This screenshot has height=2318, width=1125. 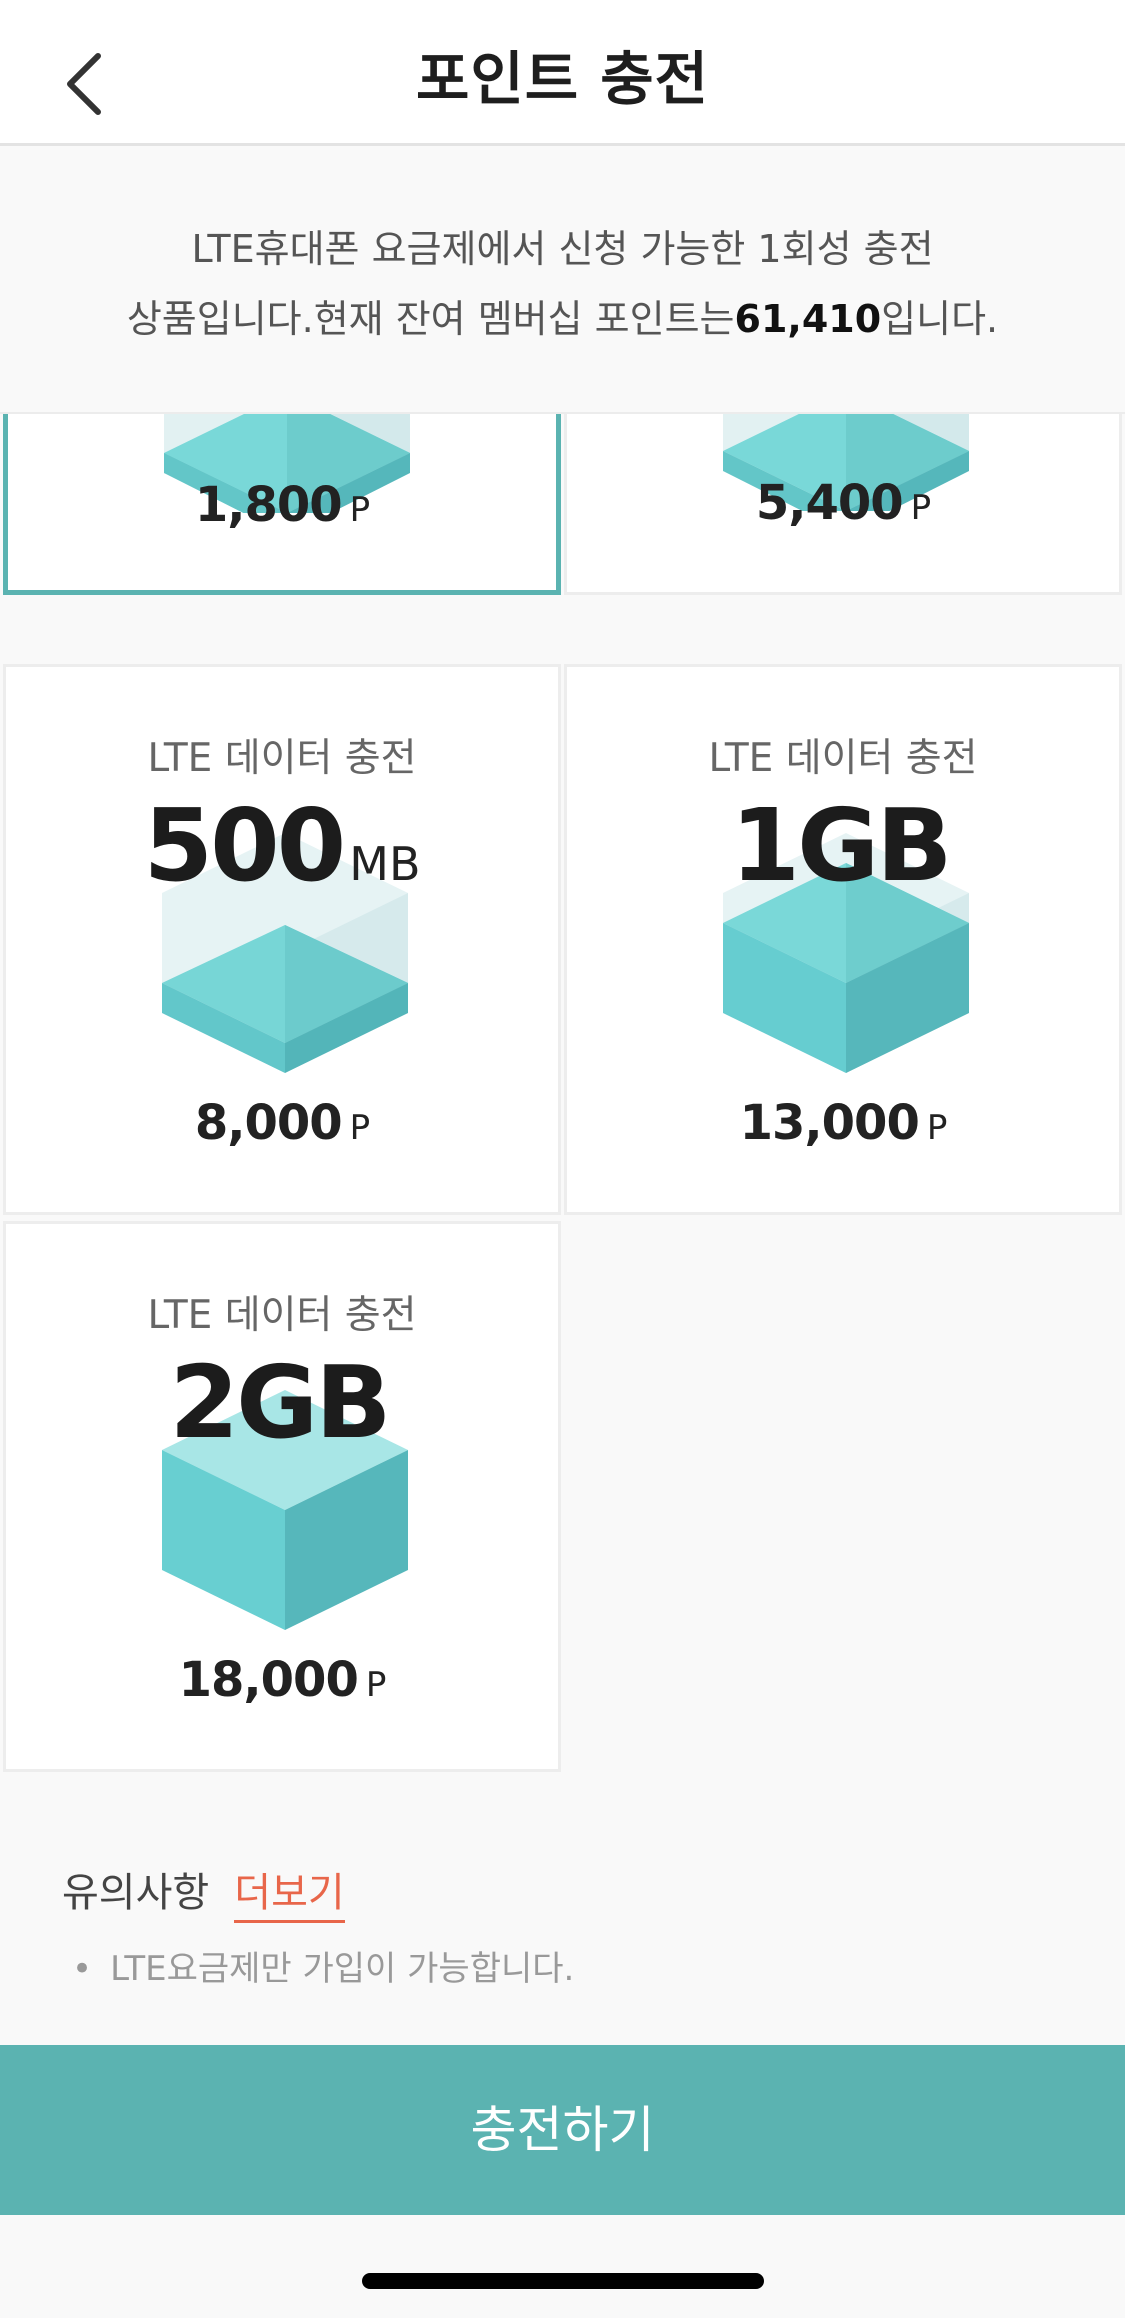 I want to click on app-header: 포인트 충전, so click(x=562, y=73).